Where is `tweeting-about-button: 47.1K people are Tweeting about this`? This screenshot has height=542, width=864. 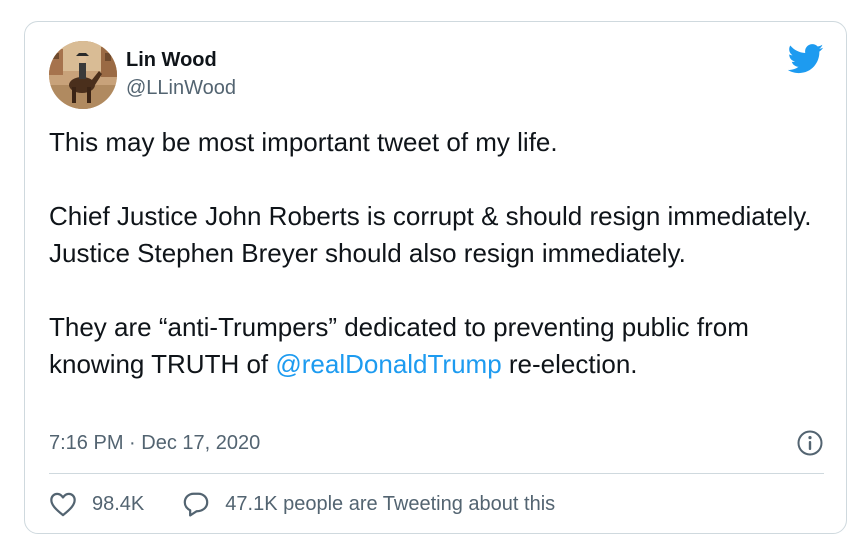 tweeting-about-button: 47.1K people are Tweeting about this is located at coordinates (368, 504).